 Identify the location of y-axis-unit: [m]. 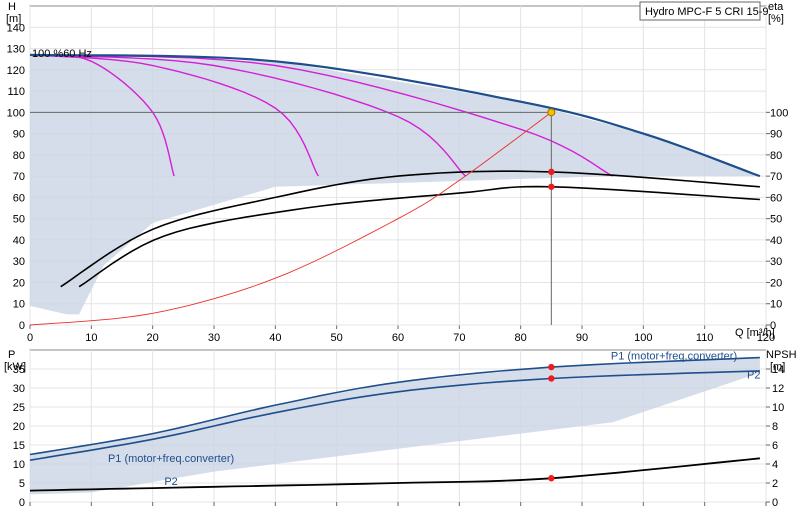
(13, 19).